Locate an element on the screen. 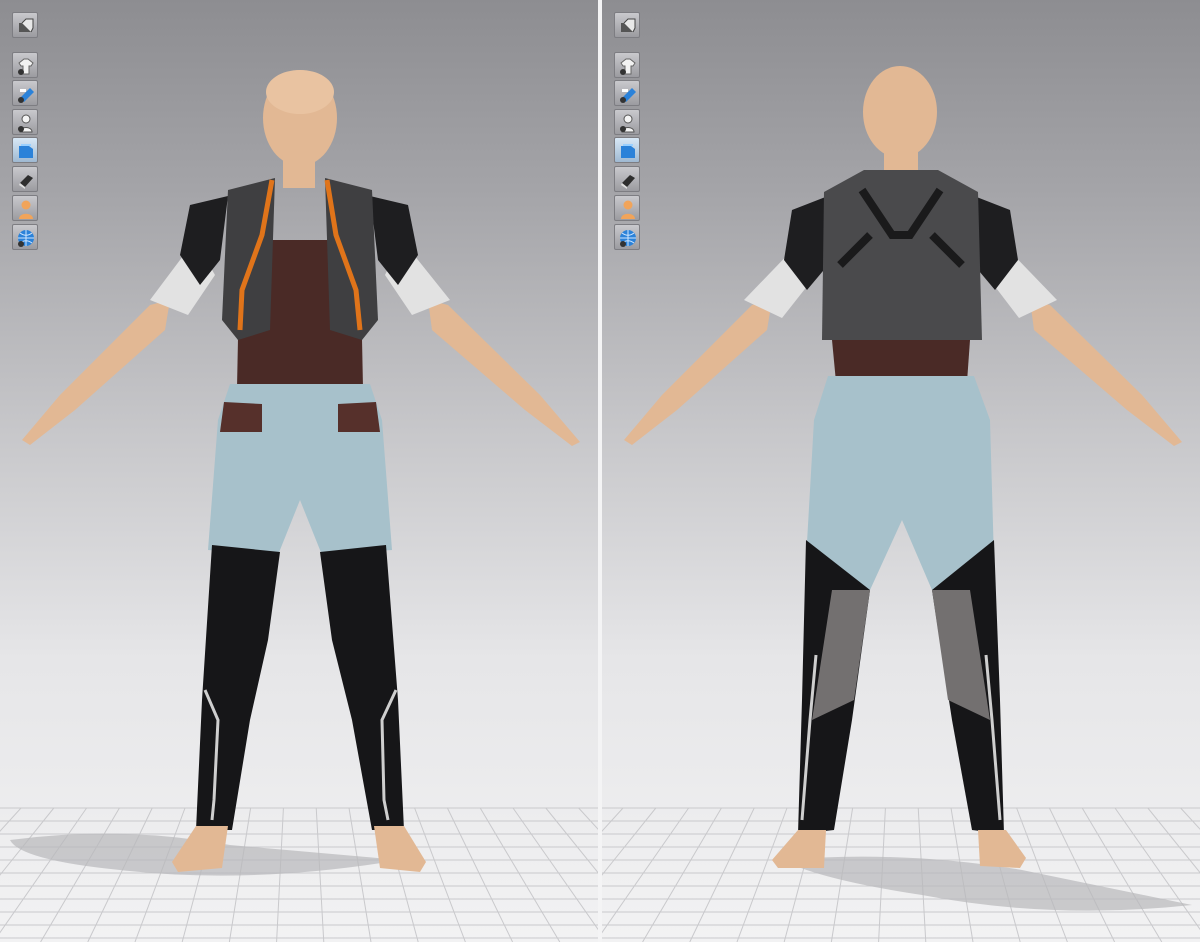  left-legging is located at coordinates (238, 687).